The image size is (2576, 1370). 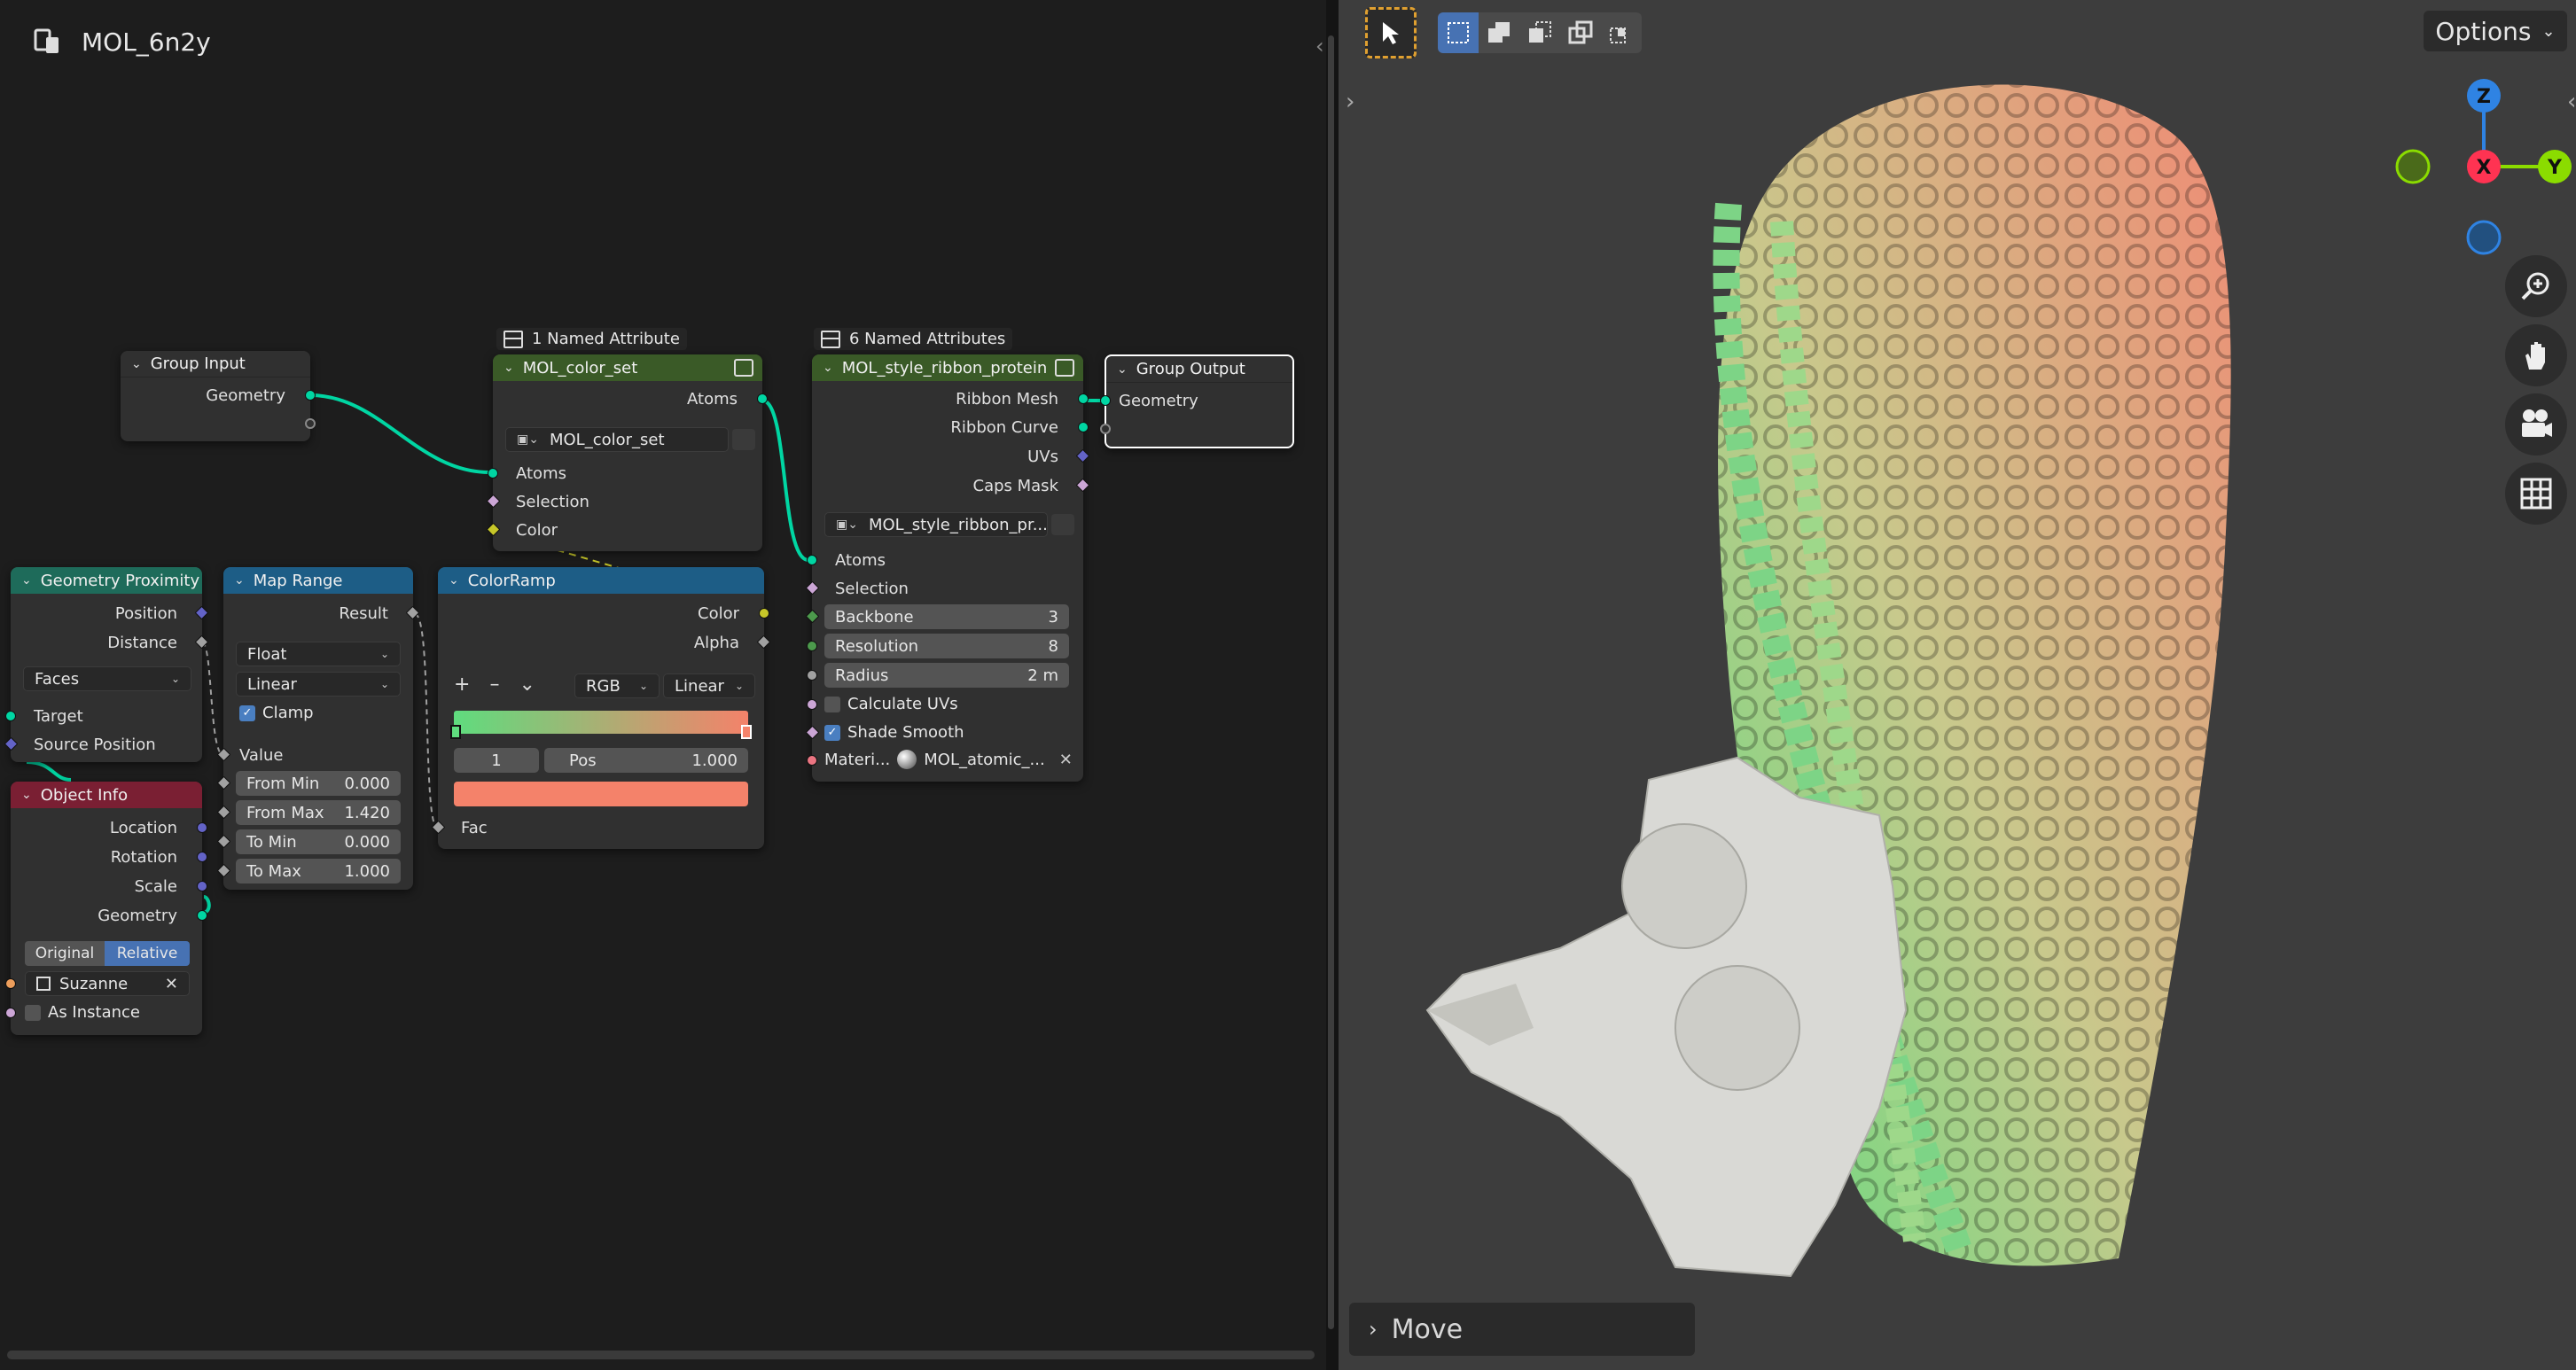 What do you see at coordinates (812, 675) in the screenshot?
I see `radius-input-socket` at bounding box center [812, 675].